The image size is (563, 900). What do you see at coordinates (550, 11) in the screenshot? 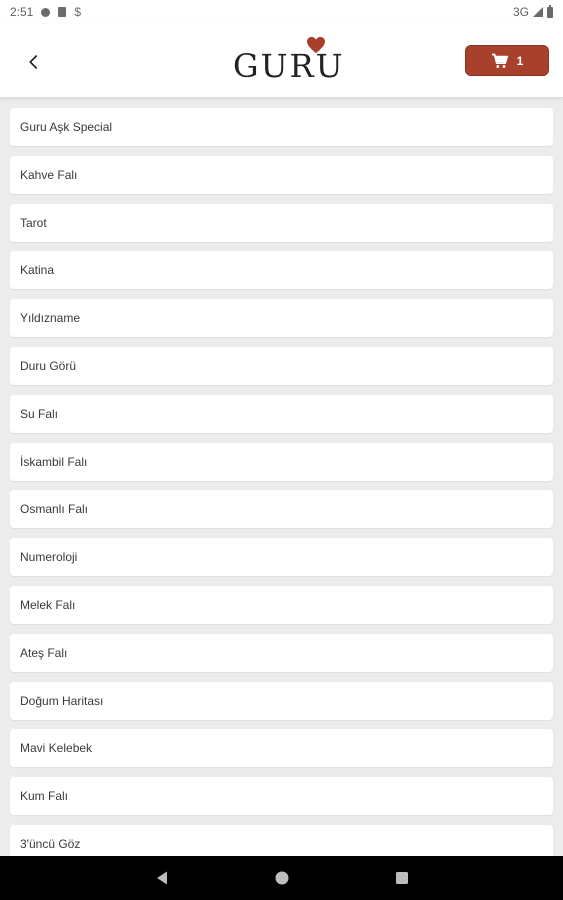
I see `battery-icon` at bounding box center [550, 11].